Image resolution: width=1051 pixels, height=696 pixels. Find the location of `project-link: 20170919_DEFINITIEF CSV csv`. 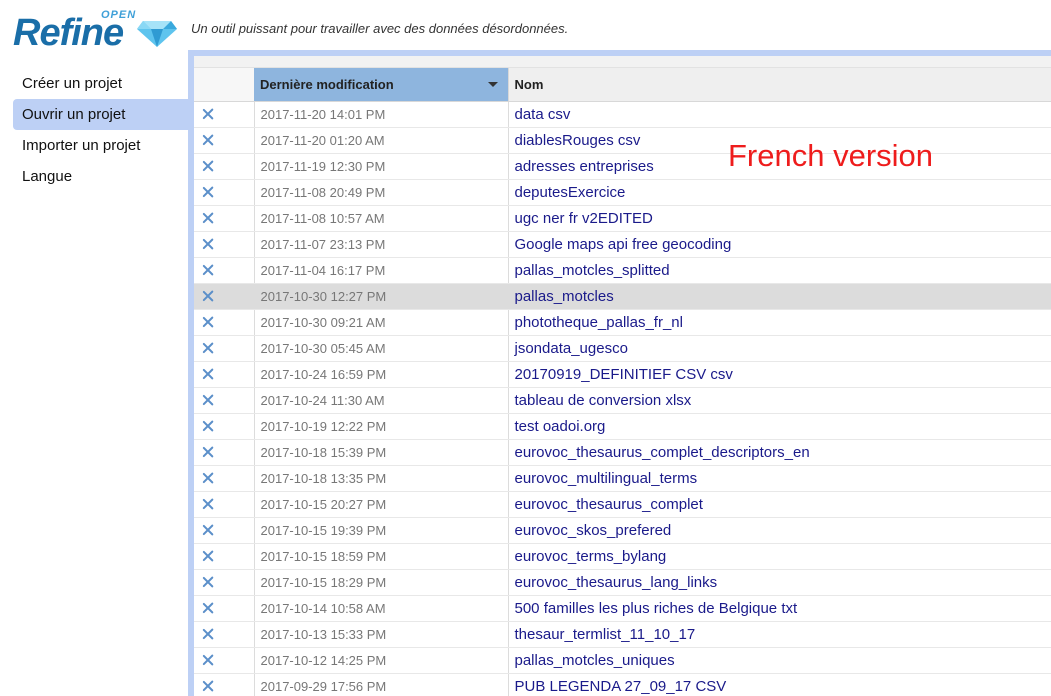

project-link: 20170919_DEFINITIEF CSV csv is located at coordinates (624, 374).